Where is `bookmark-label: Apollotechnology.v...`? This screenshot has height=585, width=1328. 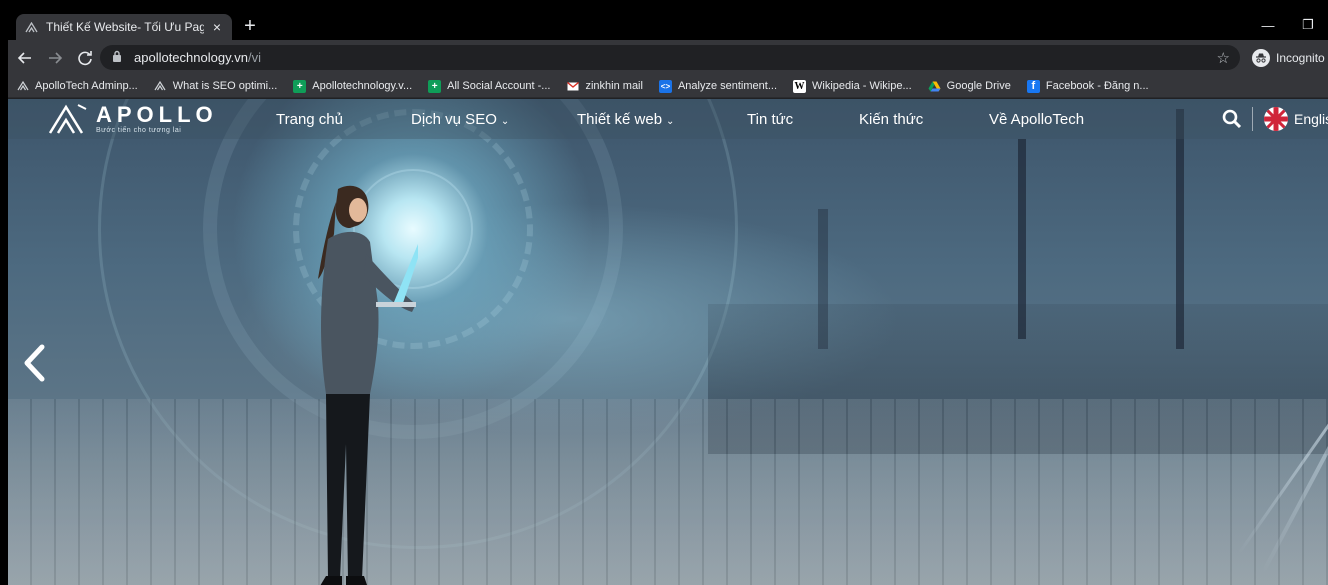 bookmark-label: Apollotechnology.v... is located at coordinates (362, 86).